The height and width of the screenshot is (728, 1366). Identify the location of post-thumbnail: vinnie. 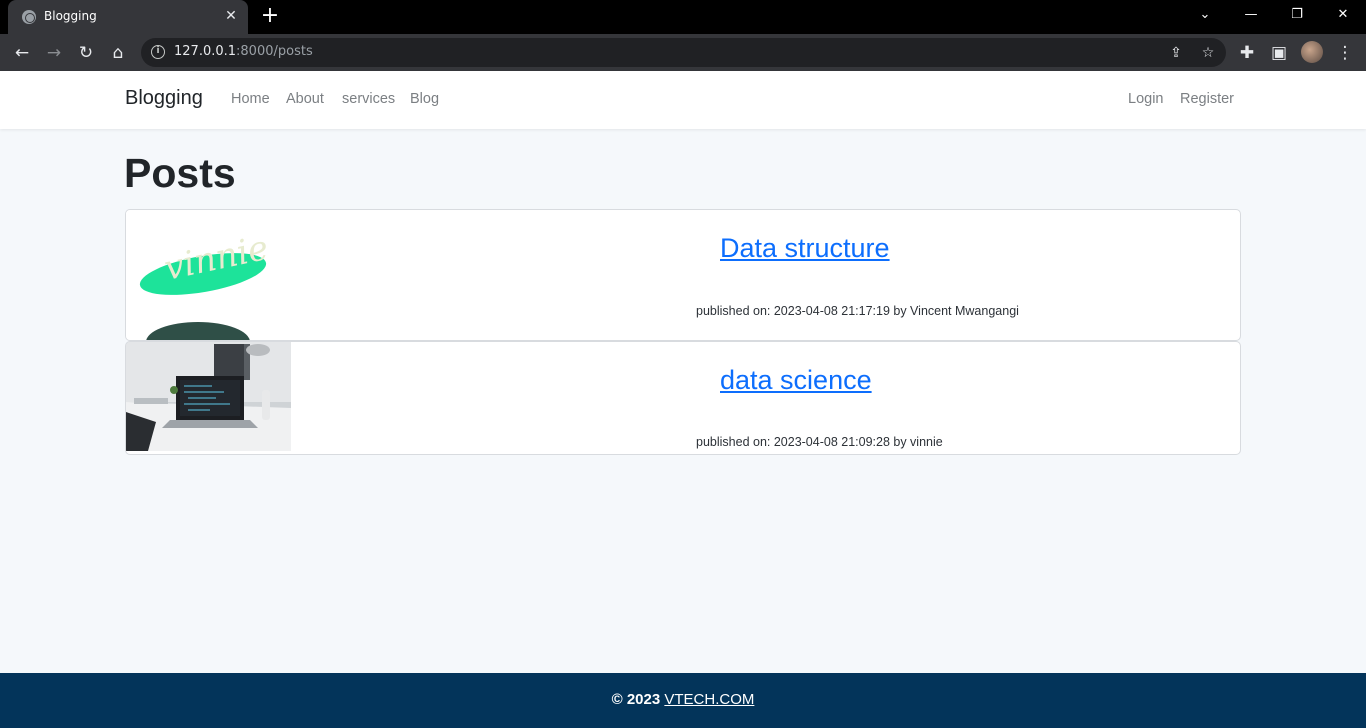
(208, 275).